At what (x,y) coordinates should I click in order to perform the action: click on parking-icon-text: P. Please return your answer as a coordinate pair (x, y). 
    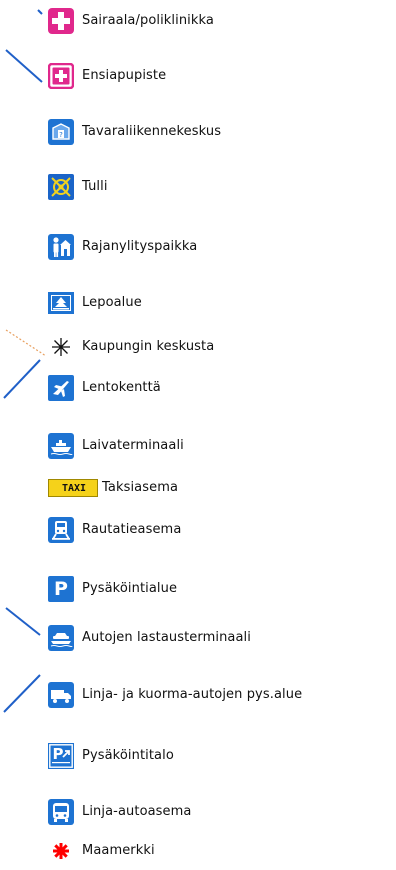
    Looking at the image, I should click on (61, 589).